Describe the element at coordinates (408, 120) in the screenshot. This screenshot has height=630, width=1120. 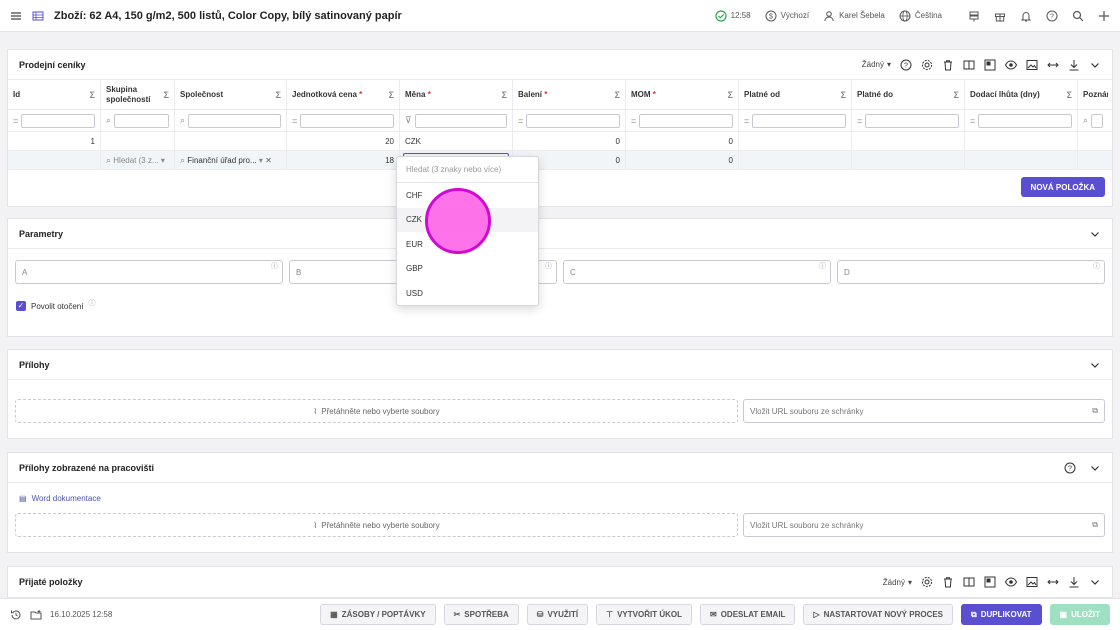
I see `funnel-icon: ⊽` at that location.